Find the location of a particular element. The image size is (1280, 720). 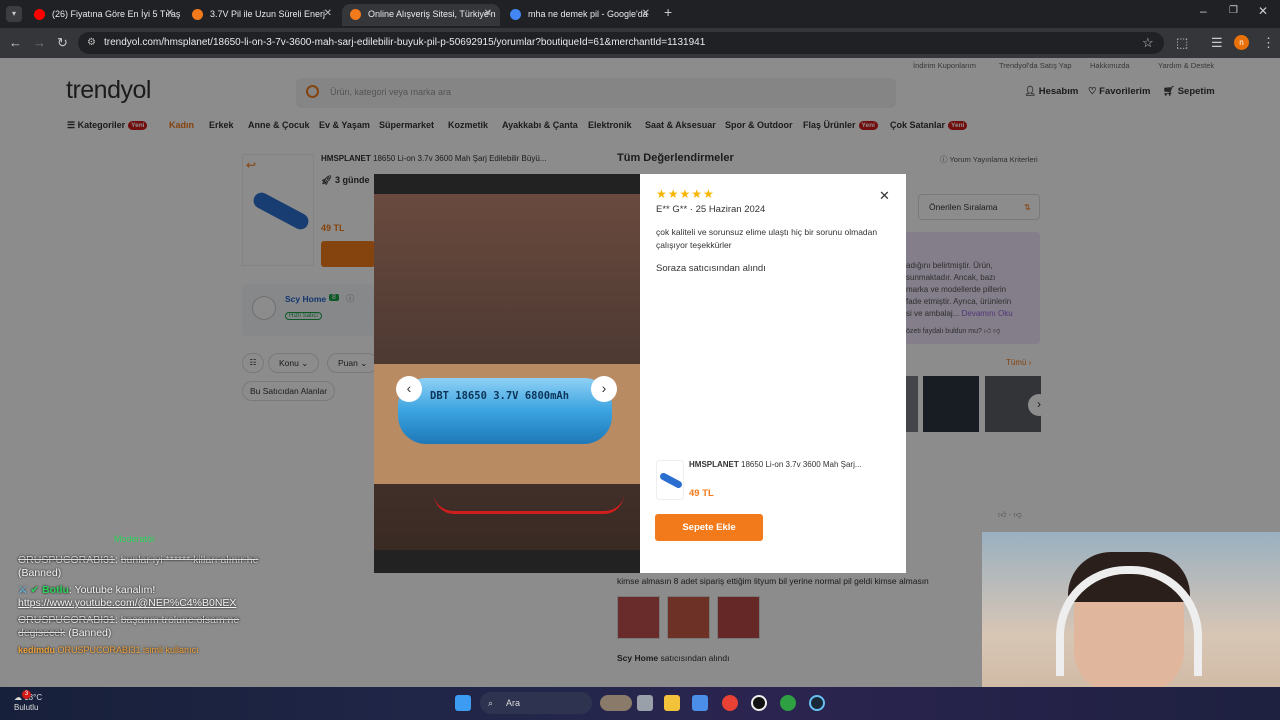

reviewer-name: E** G** is located at coordinates (672, 209).